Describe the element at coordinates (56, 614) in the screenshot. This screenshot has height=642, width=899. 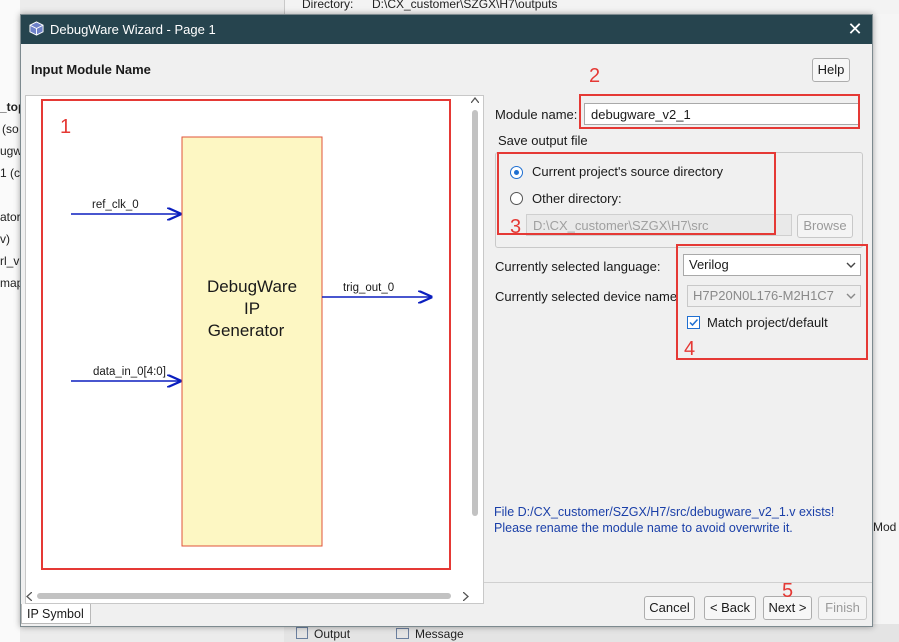
I see `ip-symbol-tab: IP Symbol` at that location.